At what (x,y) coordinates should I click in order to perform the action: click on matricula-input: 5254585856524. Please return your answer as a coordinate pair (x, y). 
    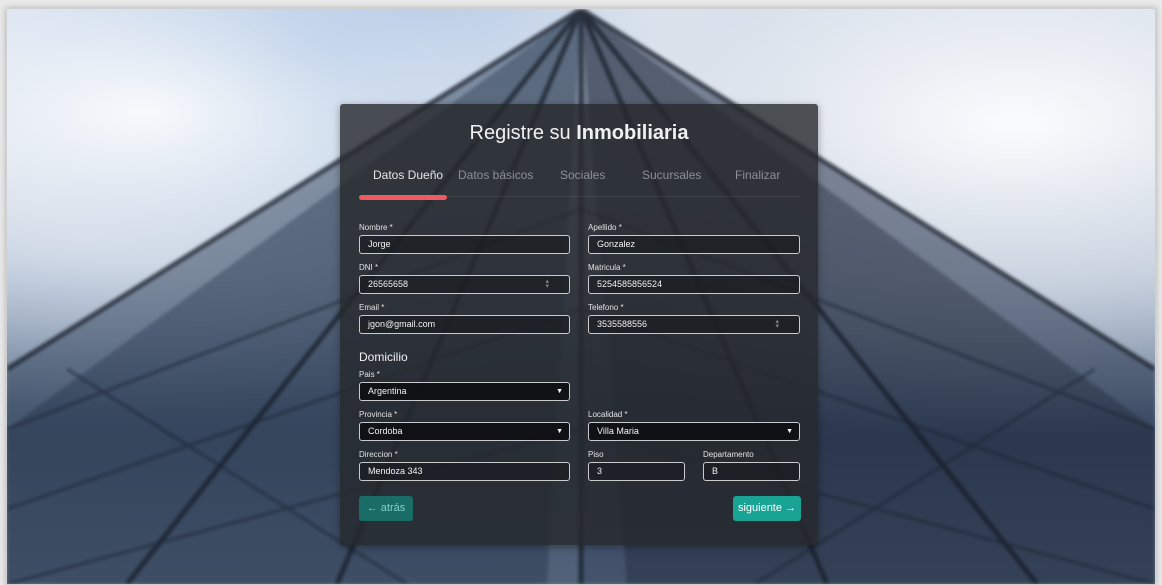
    Looking at the image, I should click on (694, 284).